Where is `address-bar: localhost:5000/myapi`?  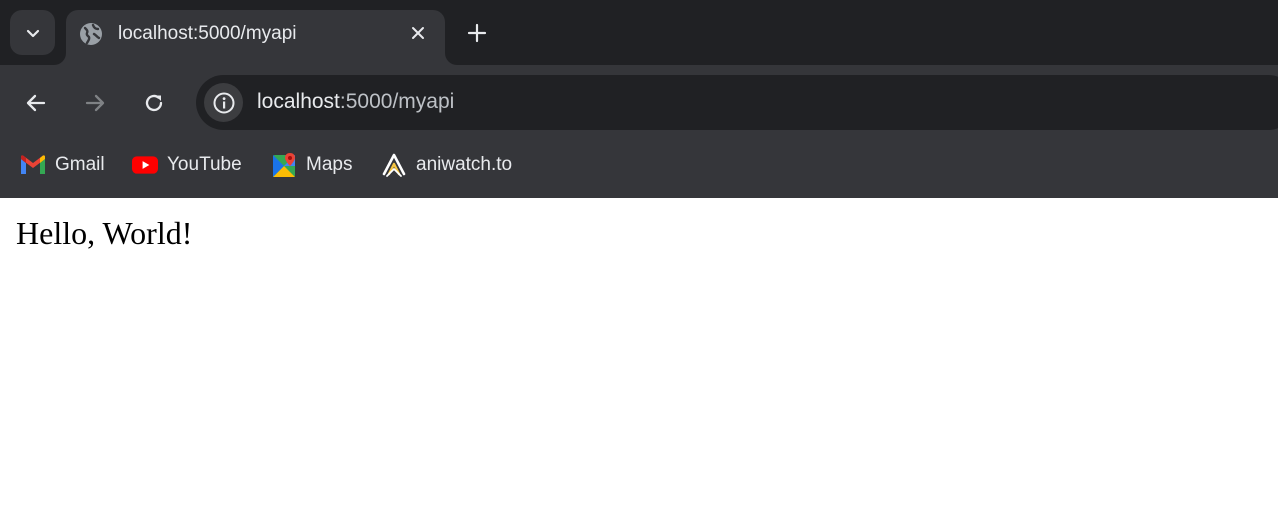
address-bar: localhost:5000/myapi is located at coordinates (737, 102).